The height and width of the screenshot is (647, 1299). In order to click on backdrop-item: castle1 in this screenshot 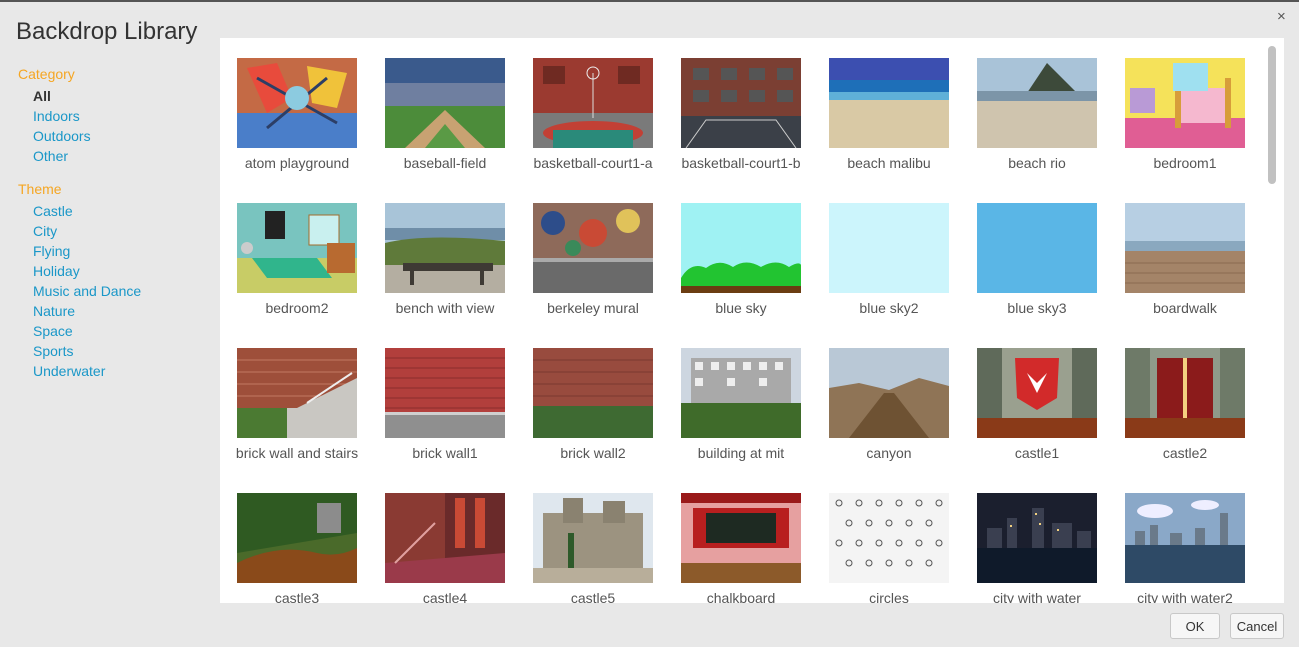, I will do `click(1034, 394)`.